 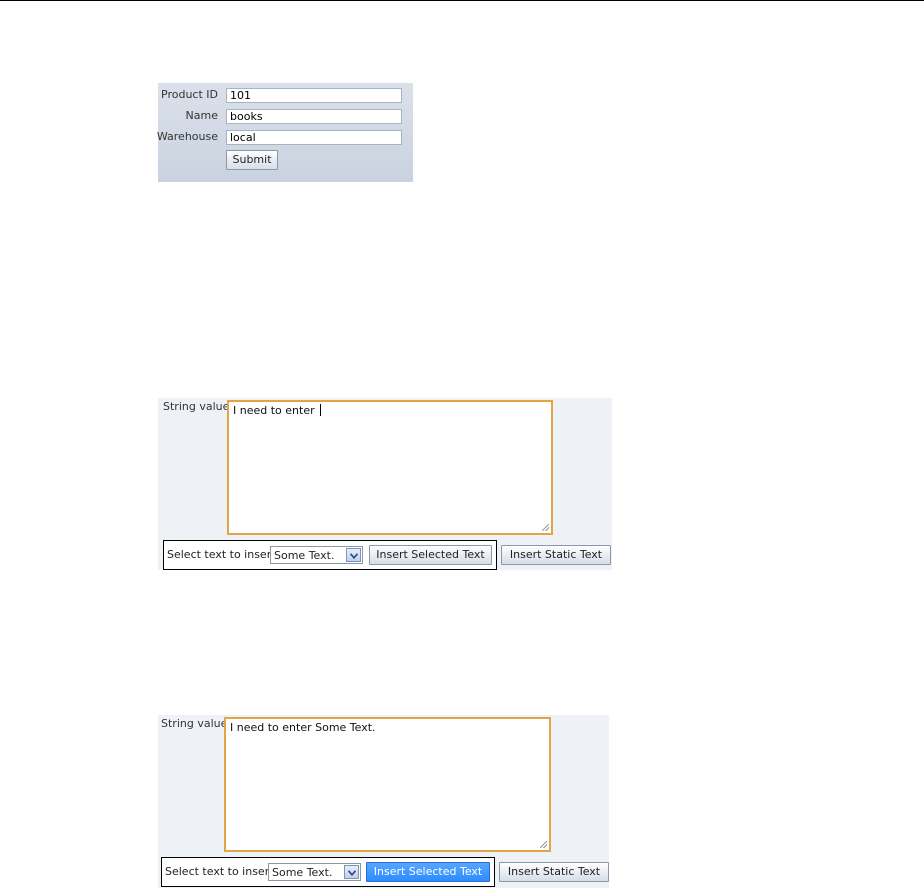 I want to click on product-id-label: Product ID, so click(x=189, y=94).